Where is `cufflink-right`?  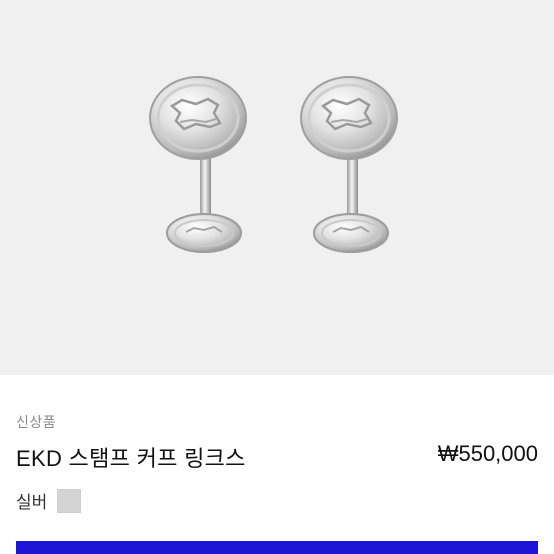 cufflink-right is located at coordinates (349, 164).